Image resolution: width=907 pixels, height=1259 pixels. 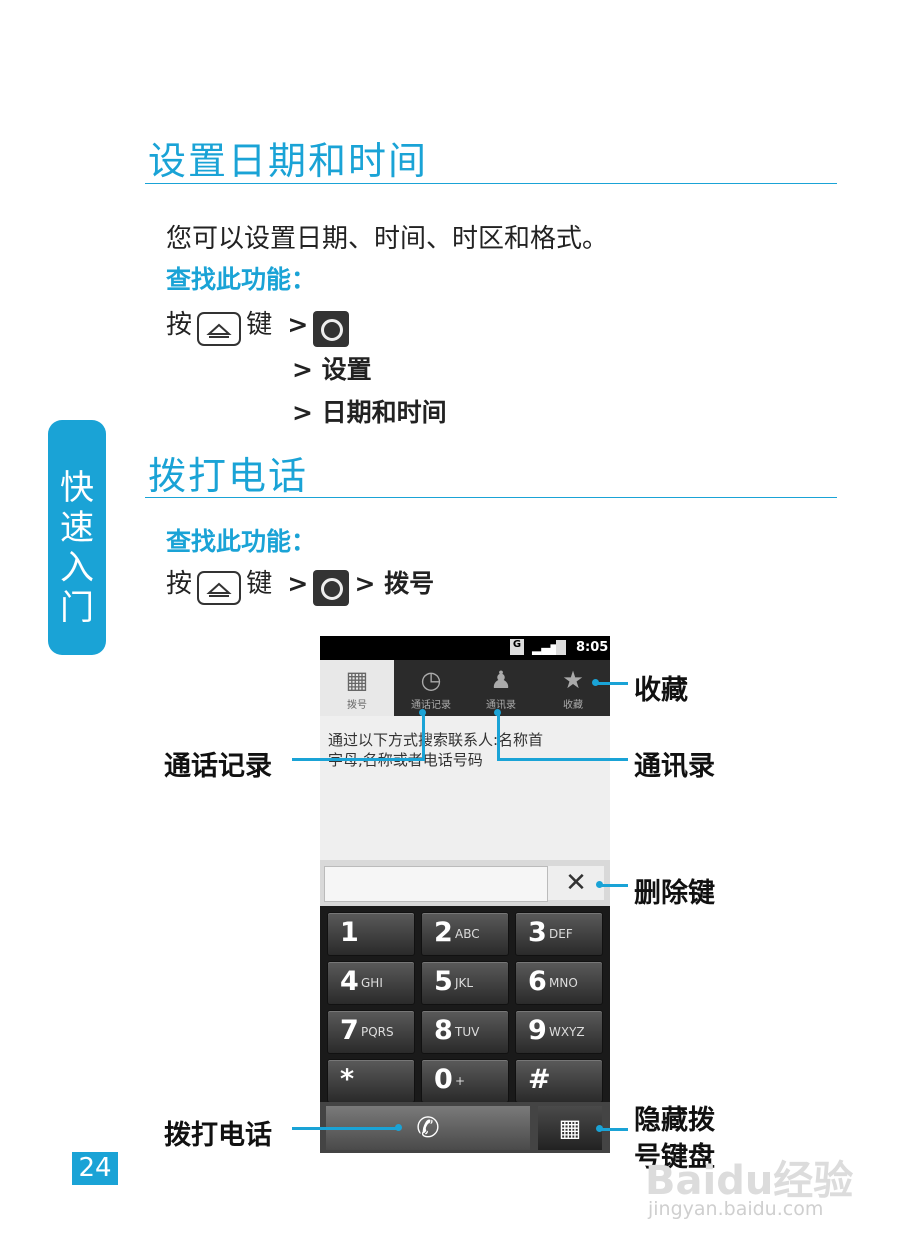 I want to click on callout-contacts: 通讯录, so click(x=674, y=766).